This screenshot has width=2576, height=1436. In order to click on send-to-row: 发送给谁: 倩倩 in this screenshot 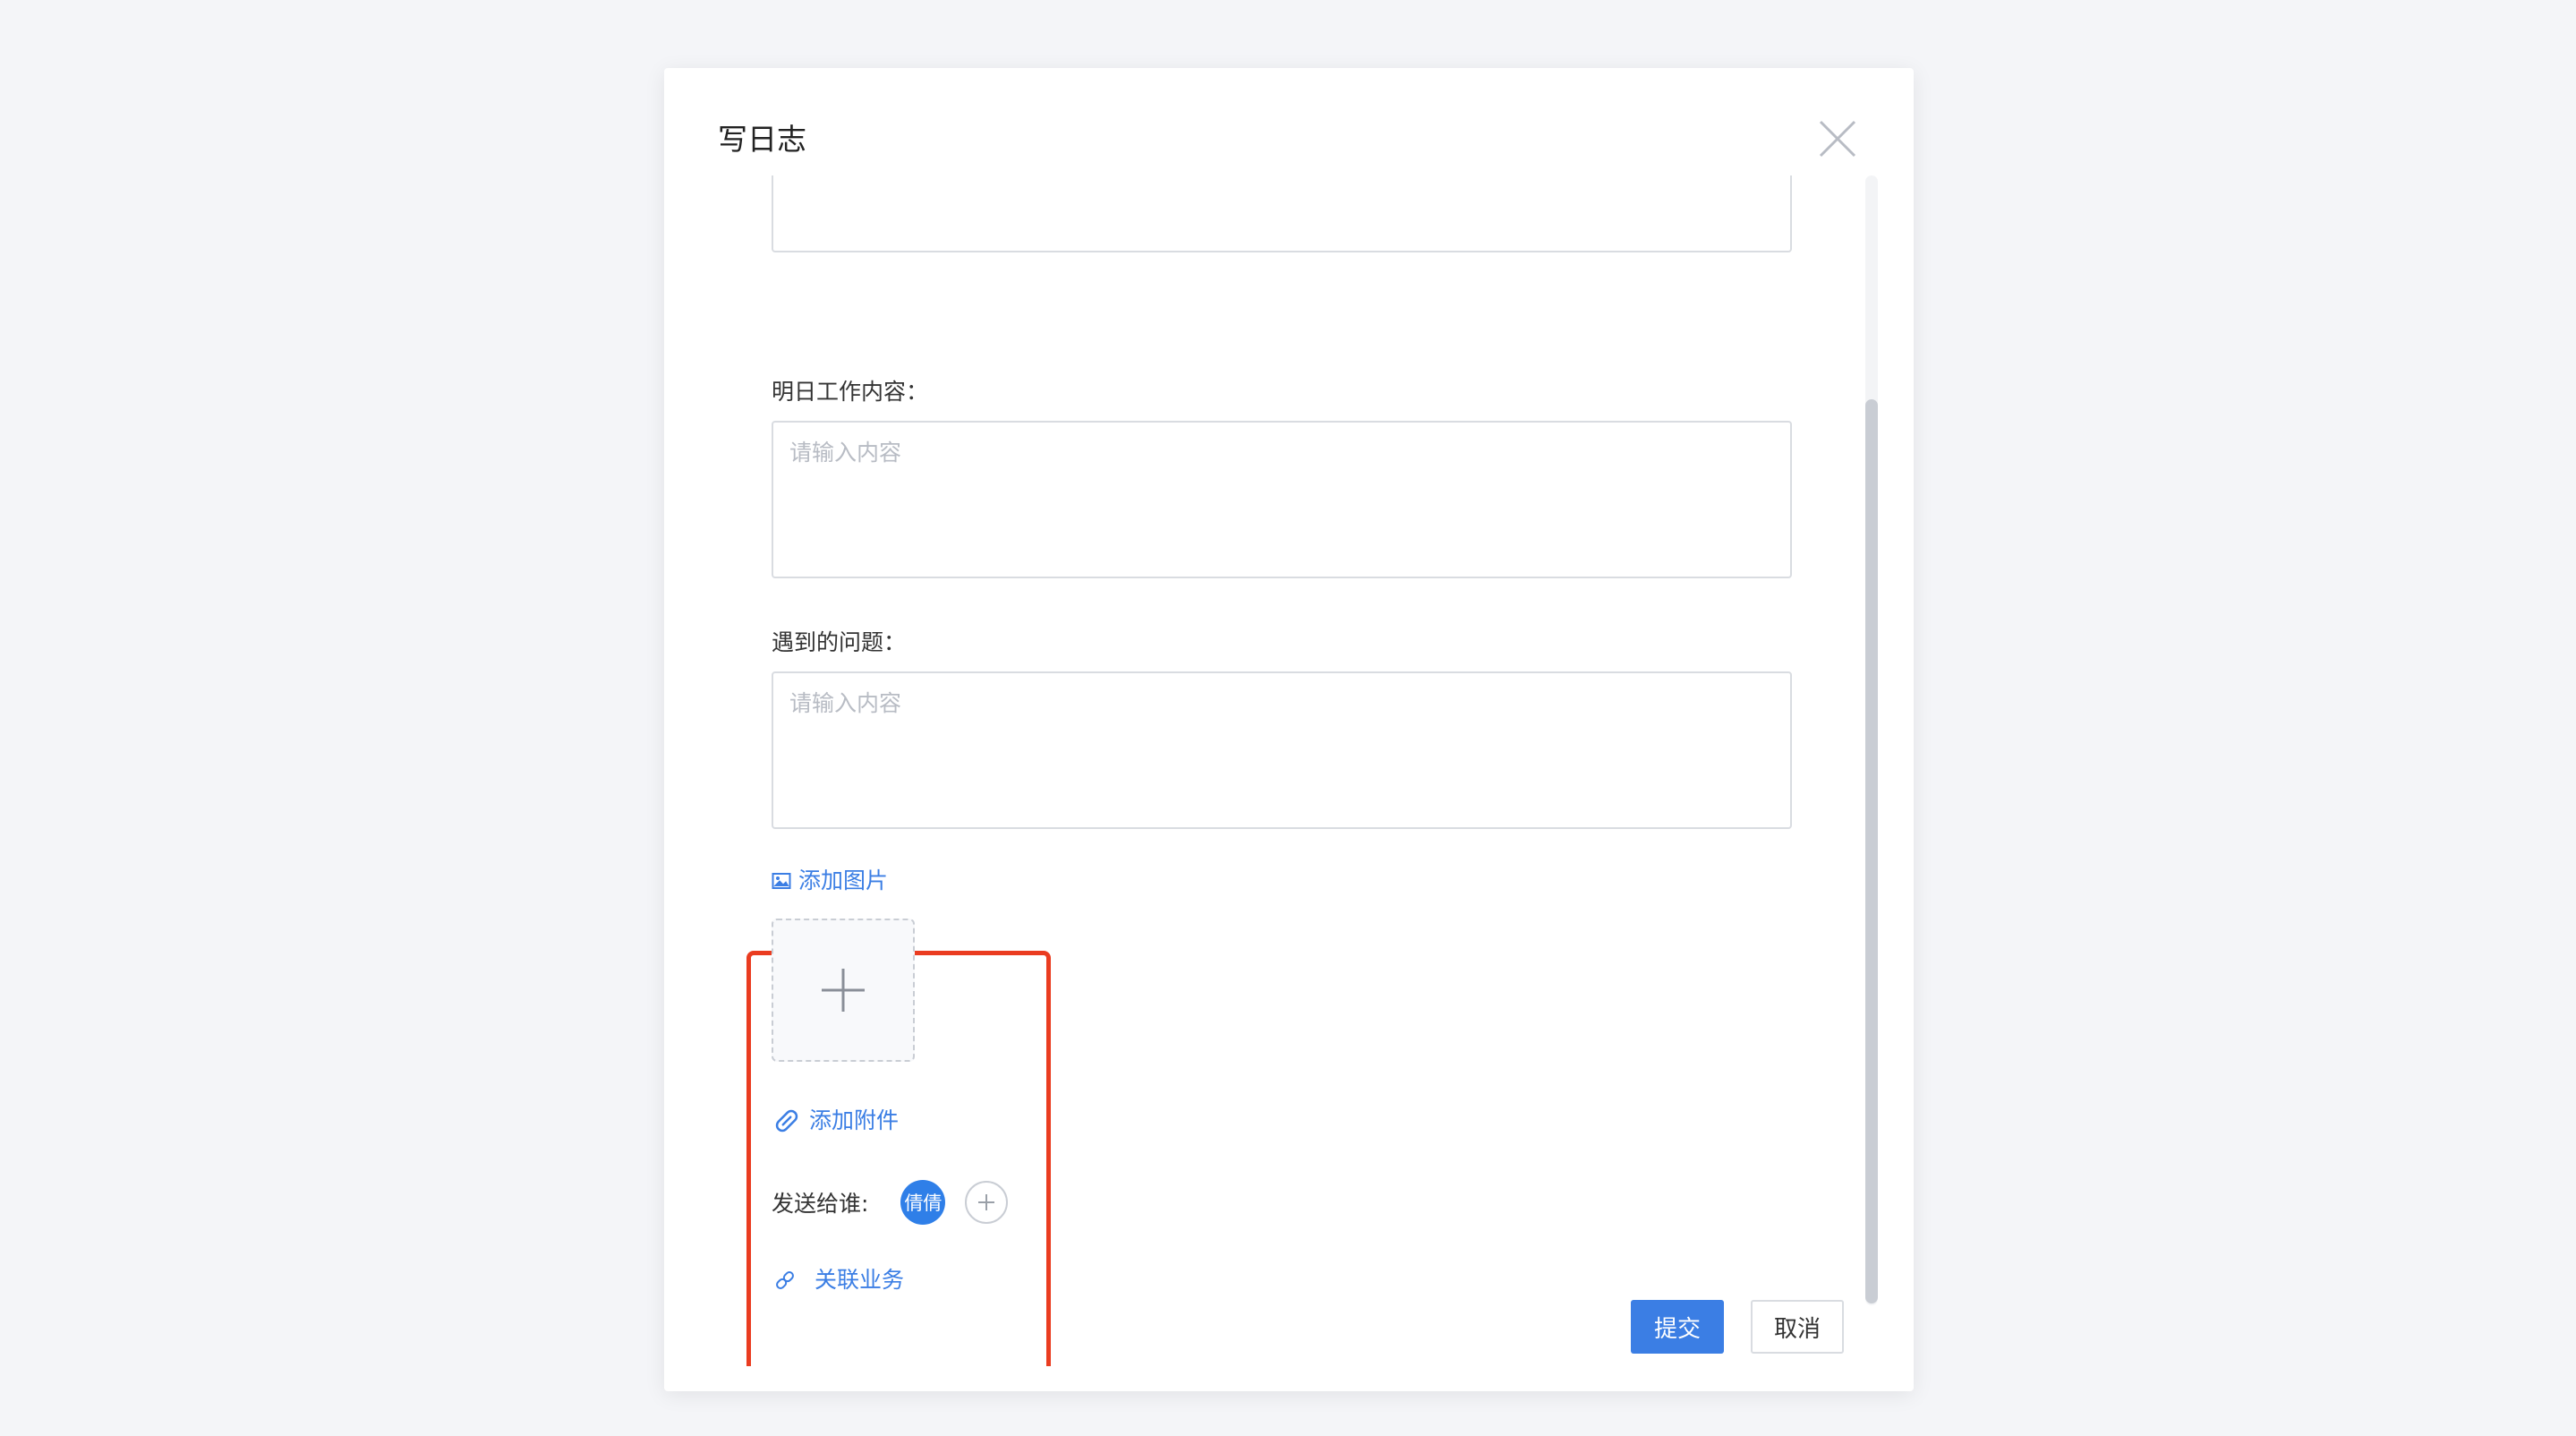, I will do `click(890, 1202)`.